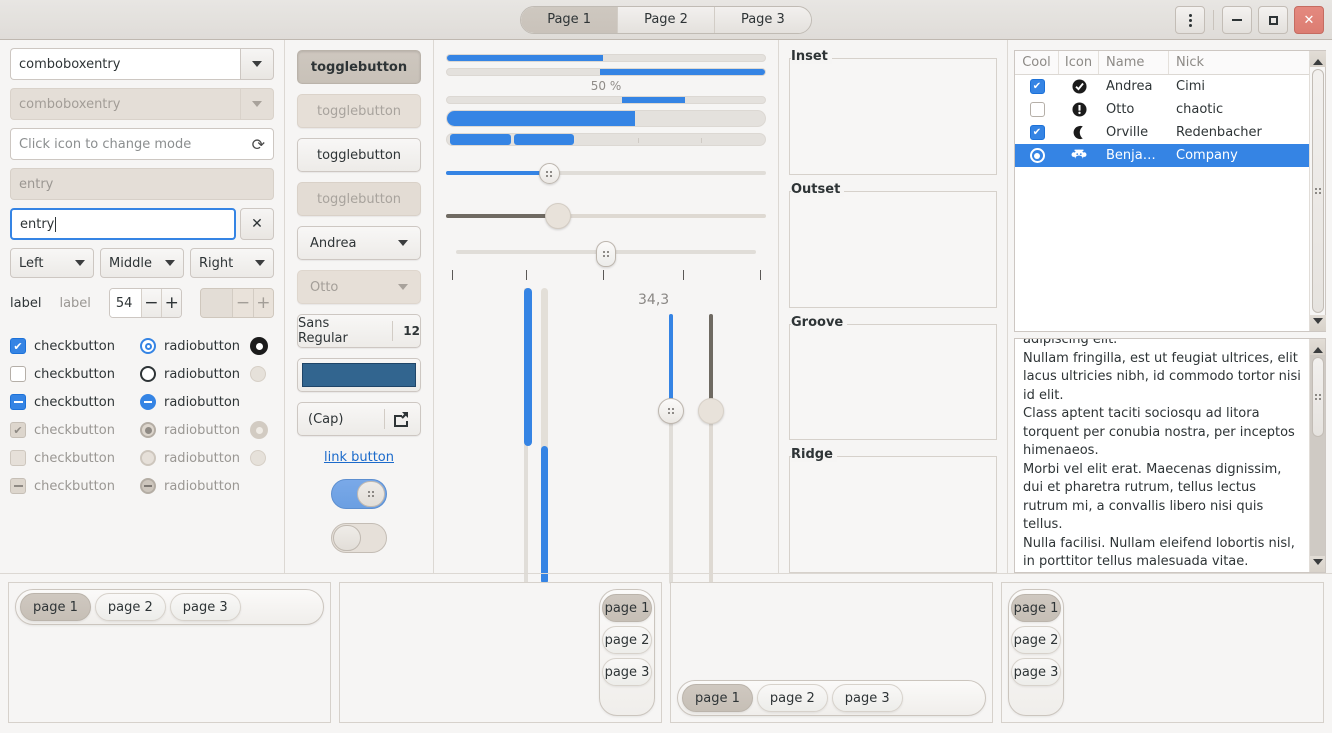  Describe the element at coordinates (257, 64) in the screenshot. I see `comboboxentry-1-arrow` at that location.